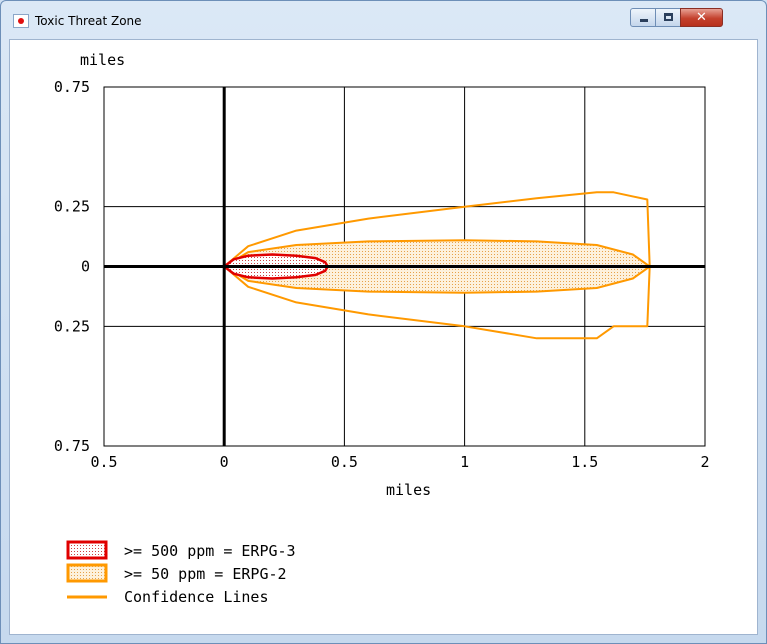 The image size is (767, 644). I want to click on x-axis-label: miles, so click(408, 490).